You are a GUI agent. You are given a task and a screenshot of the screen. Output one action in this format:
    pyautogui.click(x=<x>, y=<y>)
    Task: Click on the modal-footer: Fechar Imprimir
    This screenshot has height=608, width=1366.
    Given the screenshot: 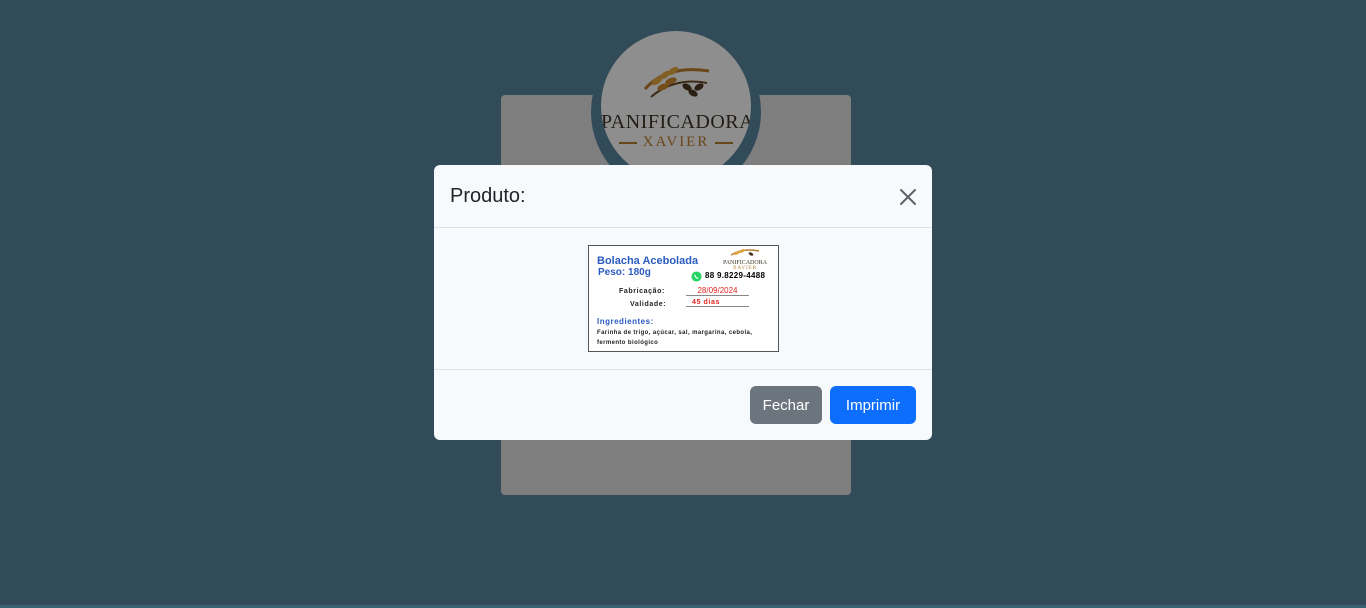 What is the action you would take?
    pyautogui.click(x=683, y=404)
    